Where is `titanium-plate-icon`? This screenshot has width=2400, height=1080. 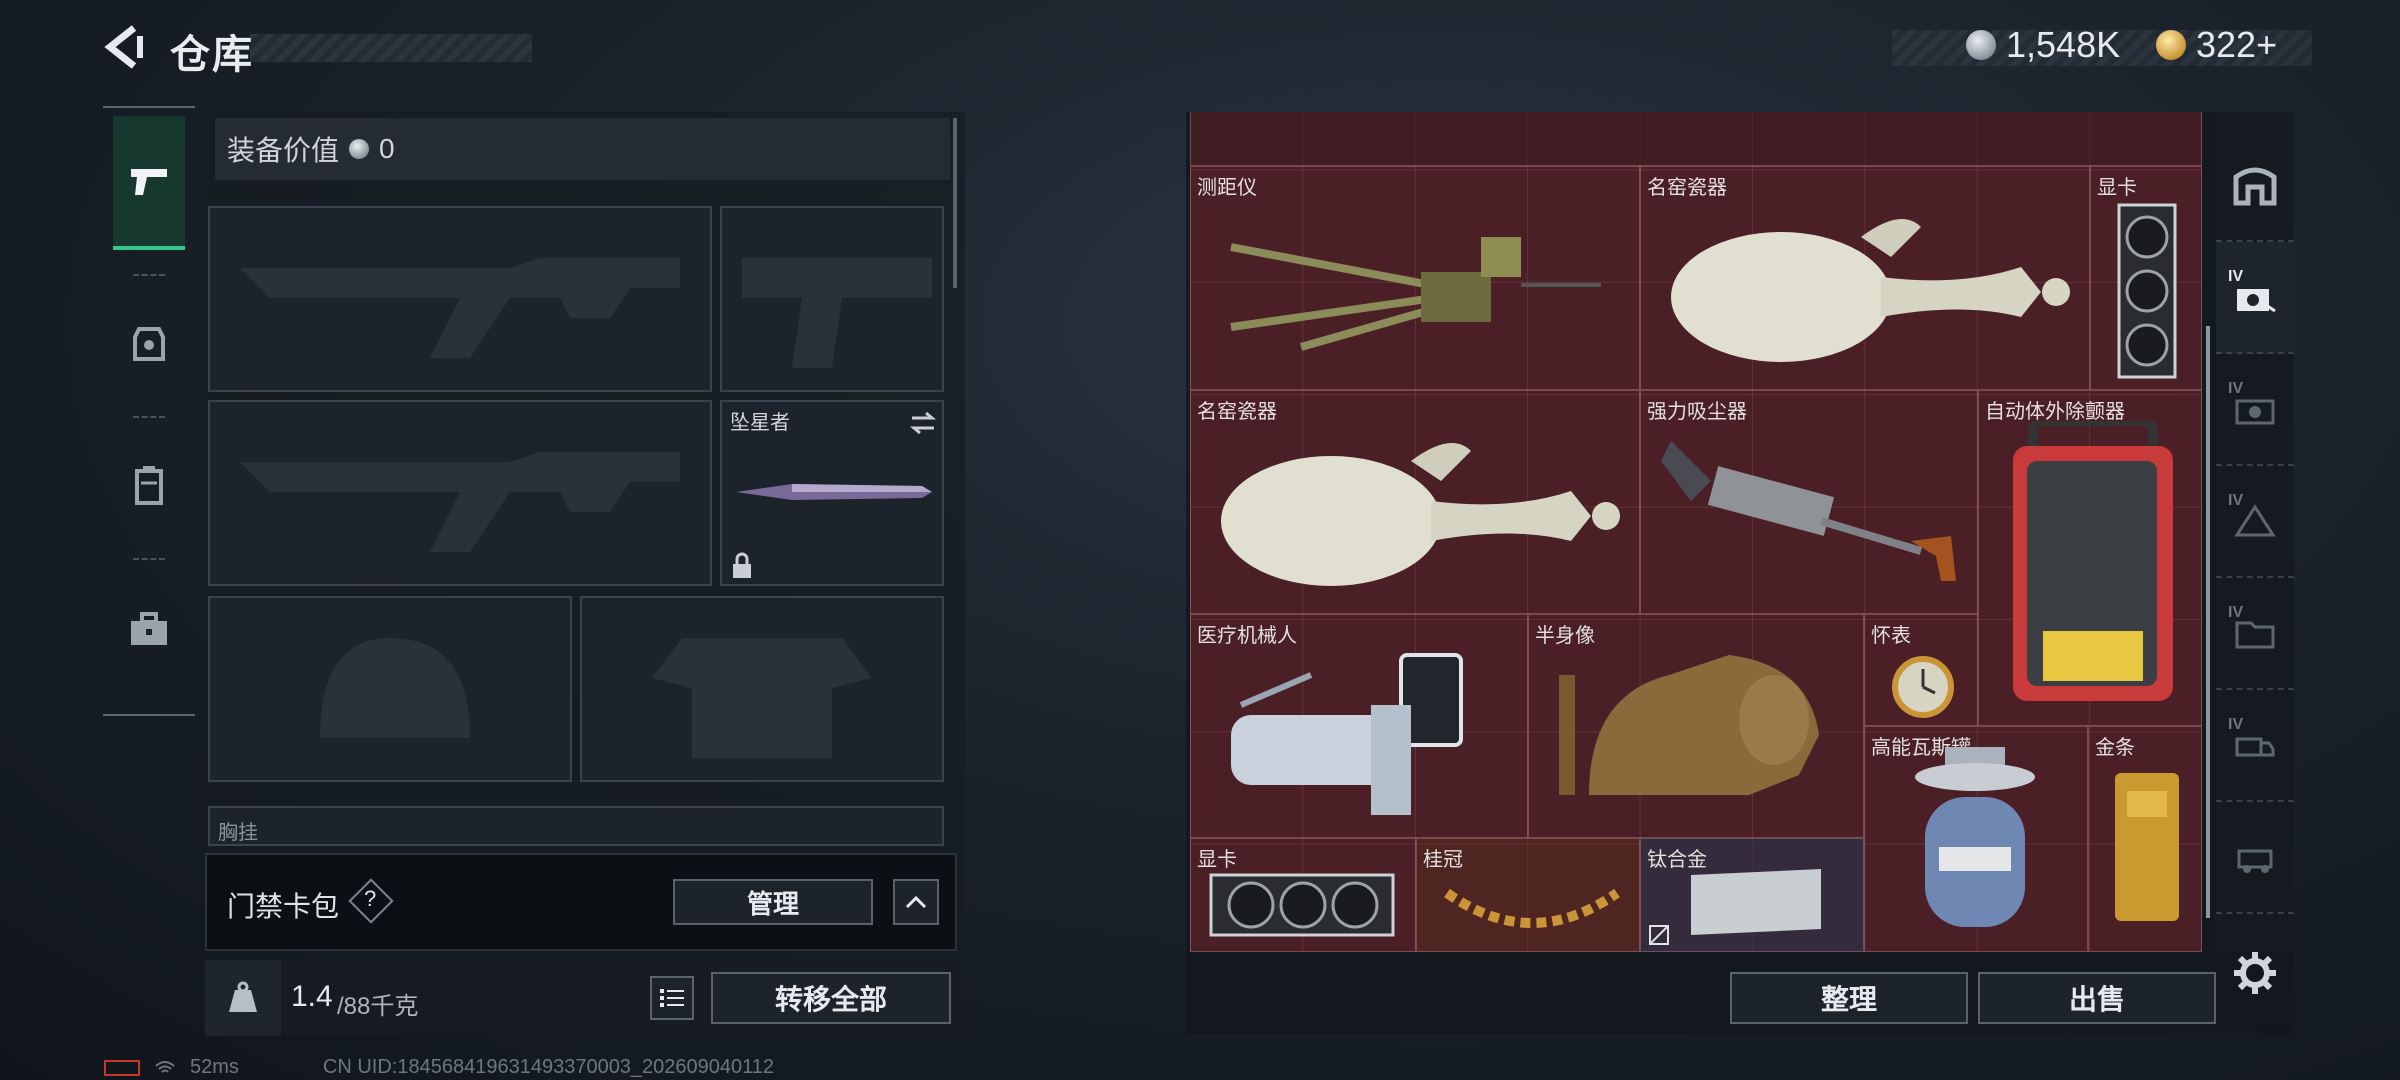 titanium-plate-icon is located at coordinates (1756, 902).